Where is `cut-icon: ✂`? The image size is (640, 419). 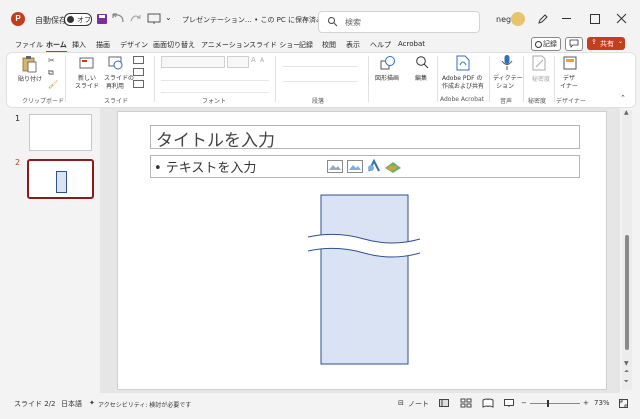 cut-icon: ✂ is located at coordinates (51, 60).